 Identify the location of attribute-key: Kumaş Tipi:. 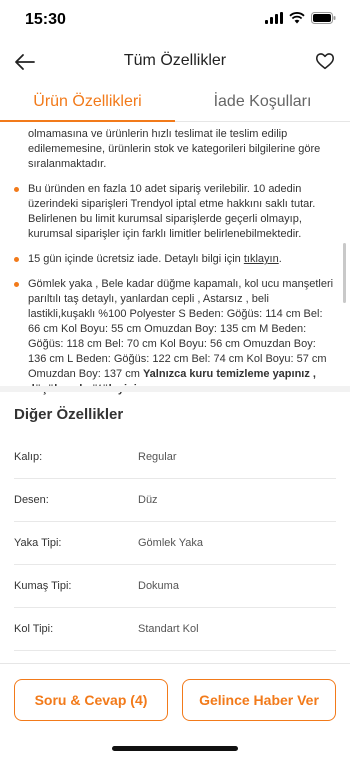
(43, 586).